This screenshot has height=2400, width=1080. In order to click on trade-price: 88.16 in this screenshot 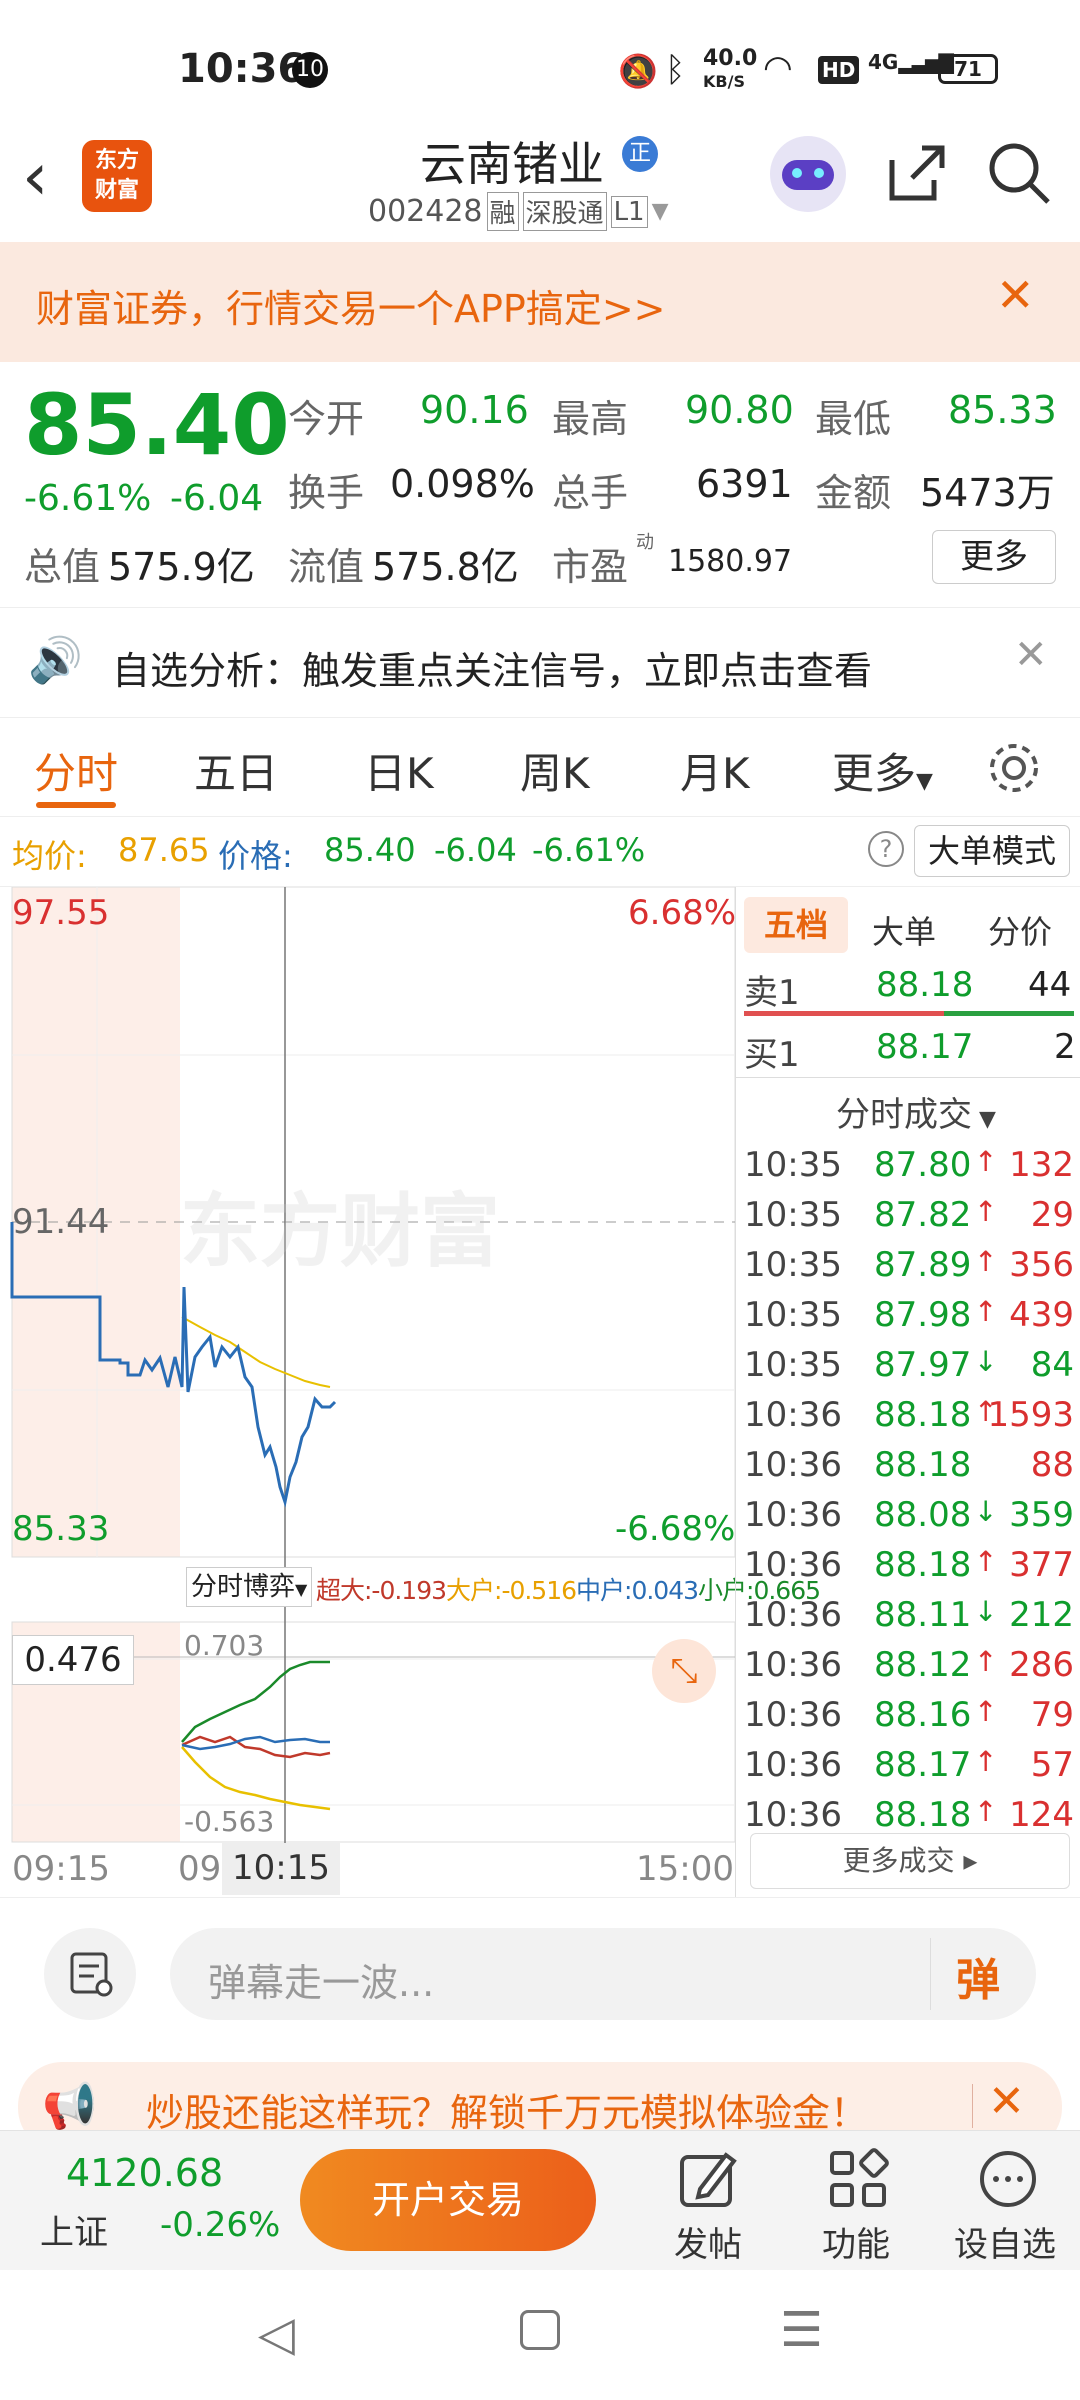, I will do `click(923, 1715)`.